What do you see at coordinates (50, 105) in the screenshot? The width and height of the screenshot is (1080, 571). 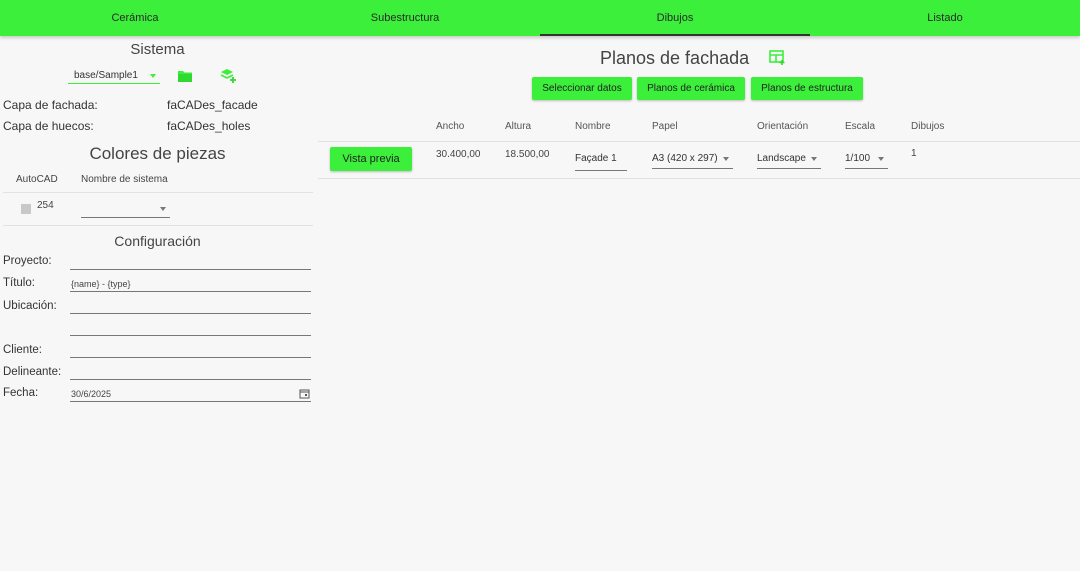 I see `capa-fachada-label: Capa de fachada:` at bounding box center [50, 105].